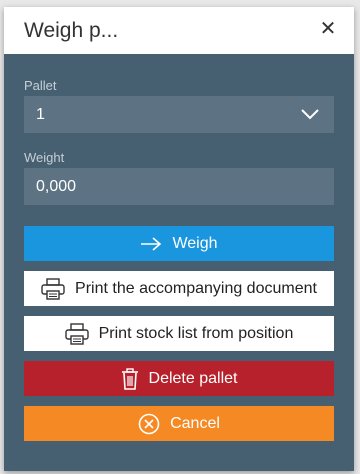 The height and width of the screenshot is (474, 360). I want to click on weight-label: Weight, so click(44, 157).